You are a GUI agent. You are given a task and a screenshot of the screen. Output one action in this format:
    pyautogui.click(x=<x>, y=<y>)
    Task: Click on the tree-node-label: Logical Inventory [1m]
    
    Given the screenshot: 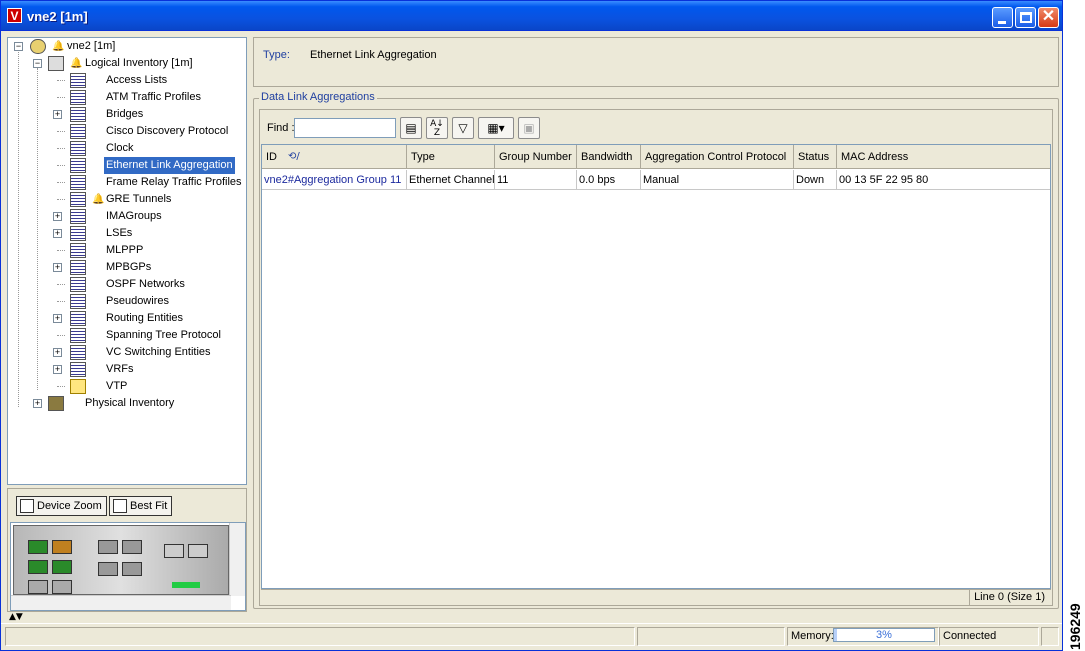 What is the action you would take?
    pyautogui.click(x=139, y=63)
    